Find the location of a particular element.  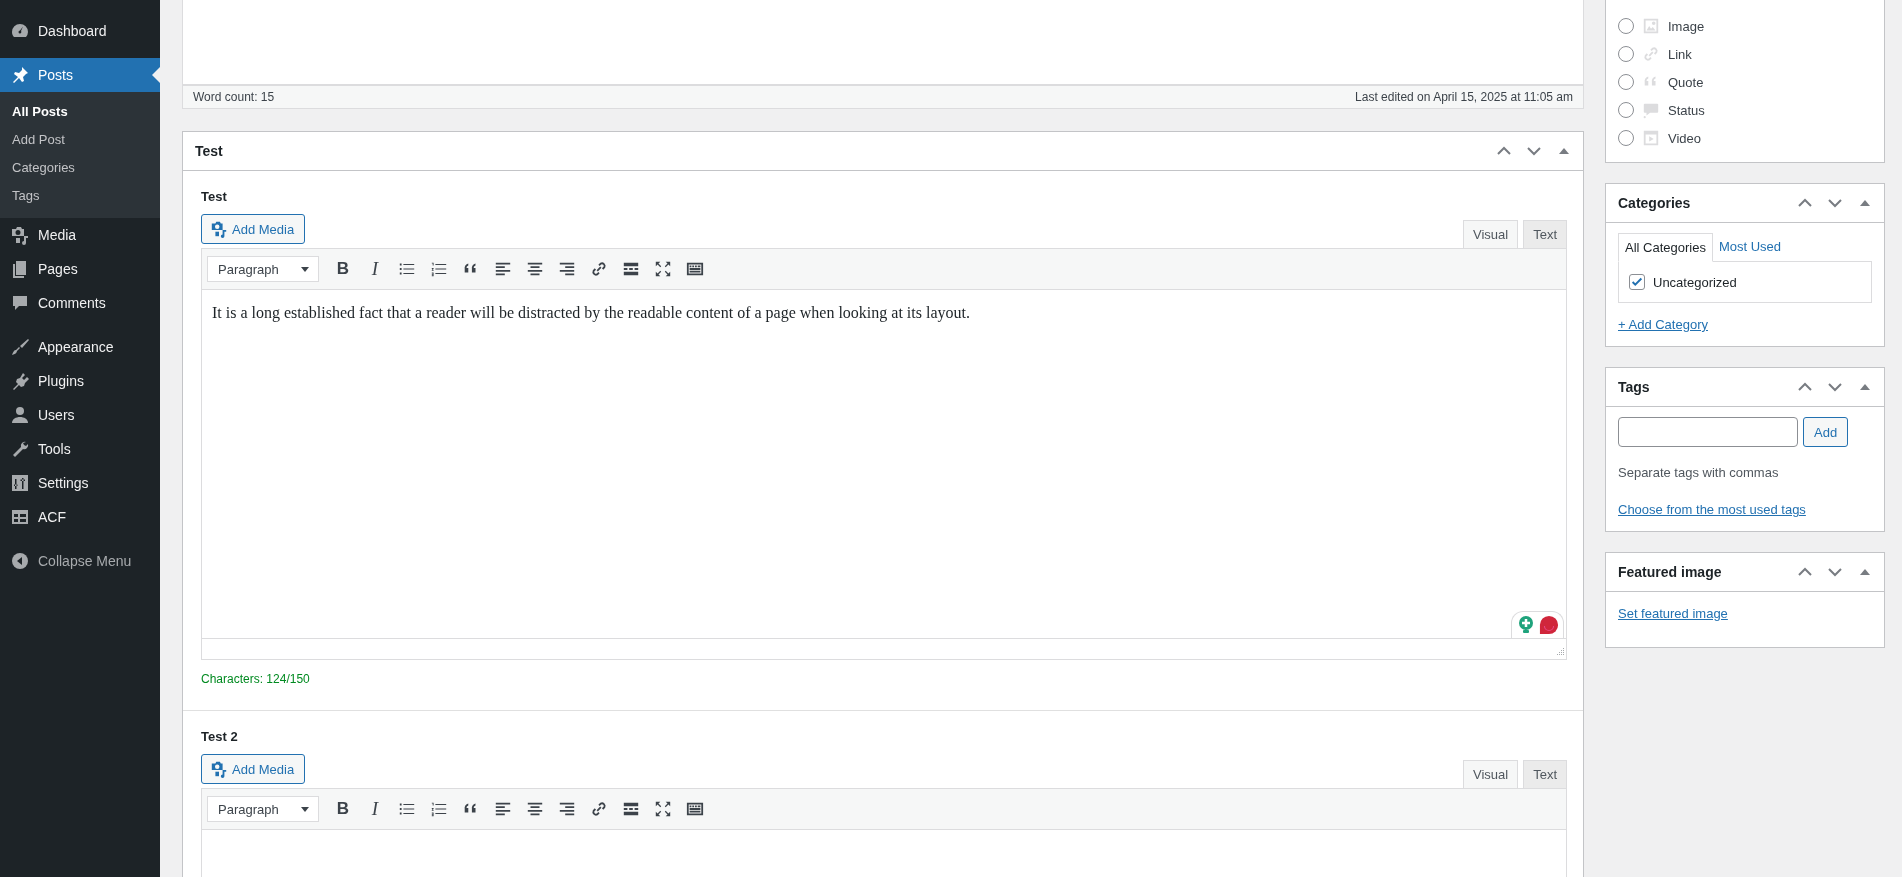

user-icon is located at coordinates (20, 415).